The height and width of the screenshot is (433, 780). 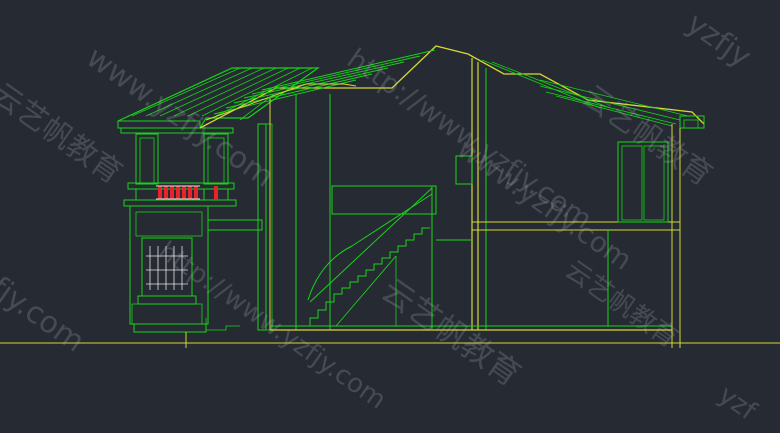 What do you see at coordinates (370, 257) in the screenshot?
I see `staircase` at bounding box center [370, 257].